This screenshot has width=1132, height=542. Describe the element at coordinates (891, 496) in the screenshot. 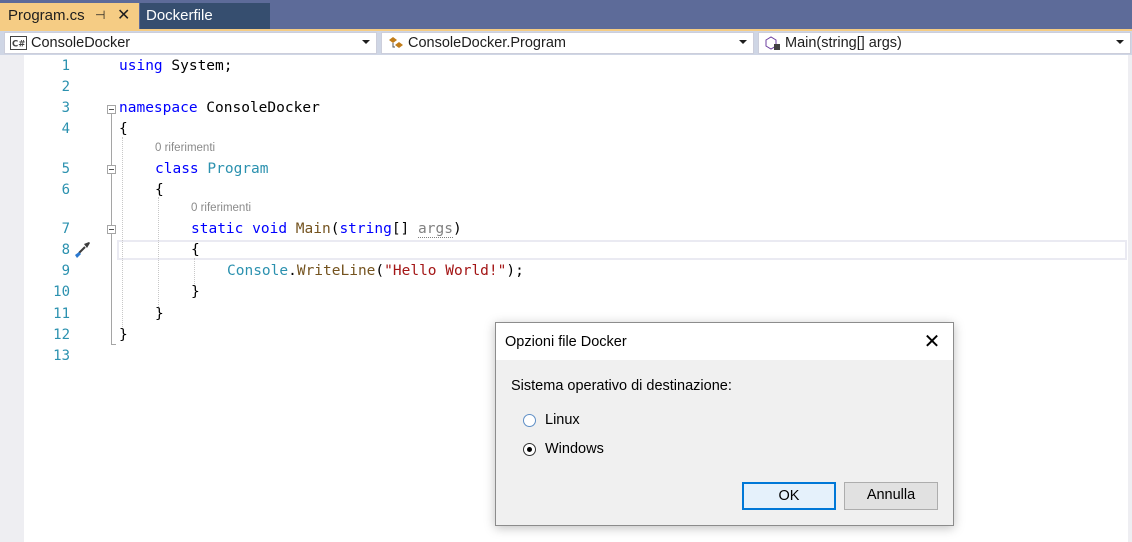

I see `cancel-button: Annulla` at that location.